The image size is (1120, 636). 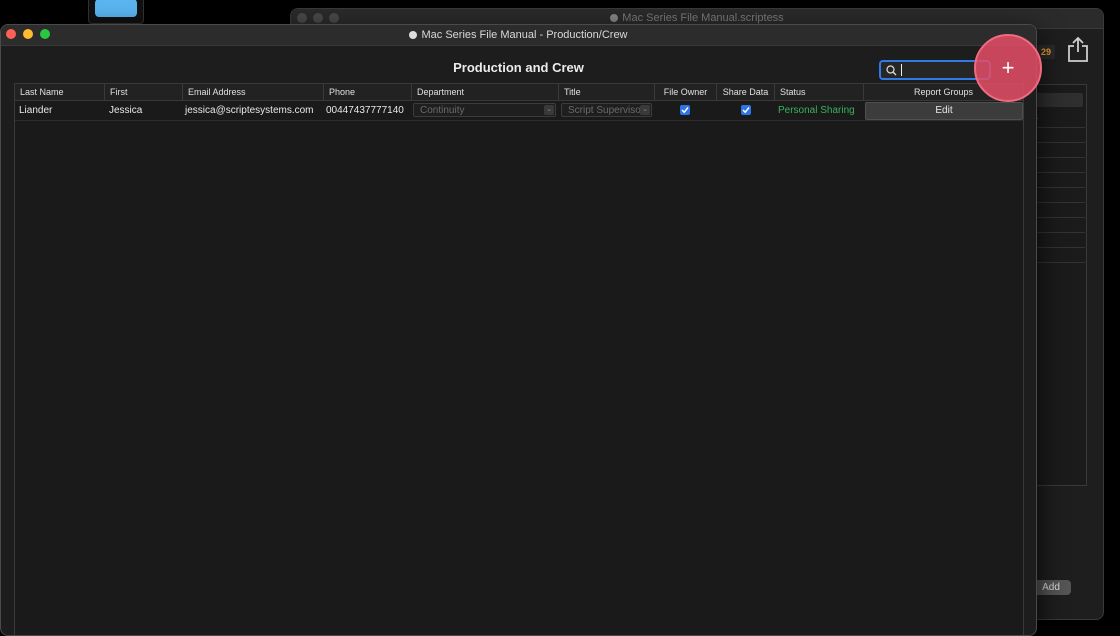 What do you see at coordinates (253, 92) in the screenshot?
I see `column-header-email: Email Address` at bounding box center [253, 92].